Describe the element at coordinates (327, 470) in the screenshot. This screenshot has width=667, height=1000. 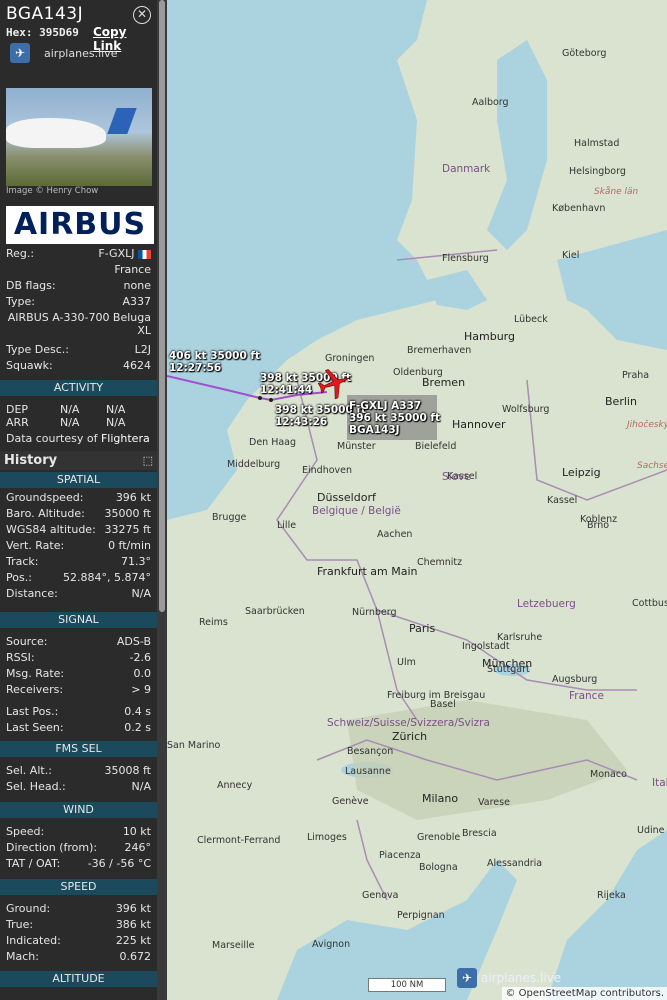
I see `place-label: Eindhoven` at that location.